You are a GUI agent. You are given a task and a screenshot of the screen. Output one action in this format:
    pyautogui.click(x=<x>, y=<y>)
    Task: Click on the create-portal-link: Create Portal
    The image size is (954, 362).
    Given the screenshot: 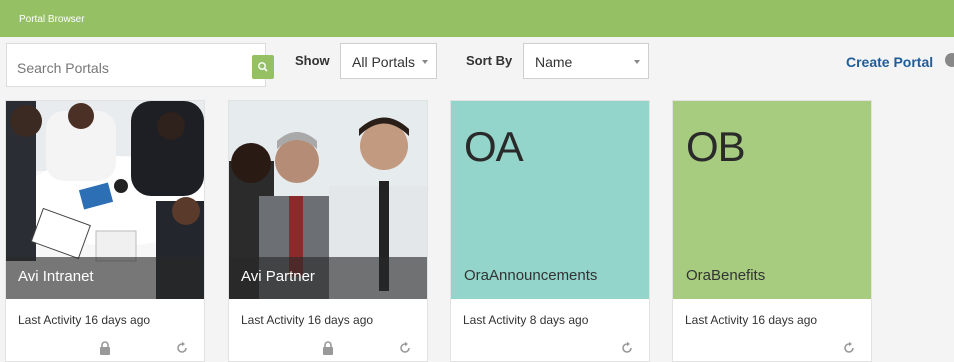 What is the action you would take?
    pyautogui.click(x=889, y=62)
    